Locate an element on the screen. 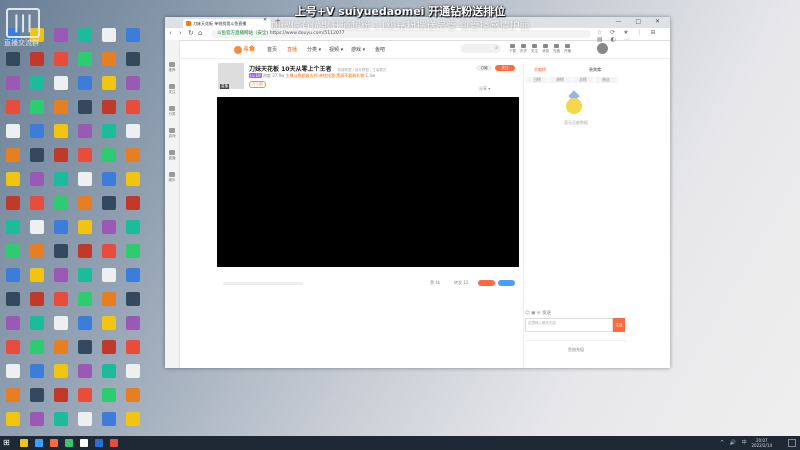 This screenshot has width=800, height=450. nav-item: 鱼吧 is located at coordinates (380, 49).